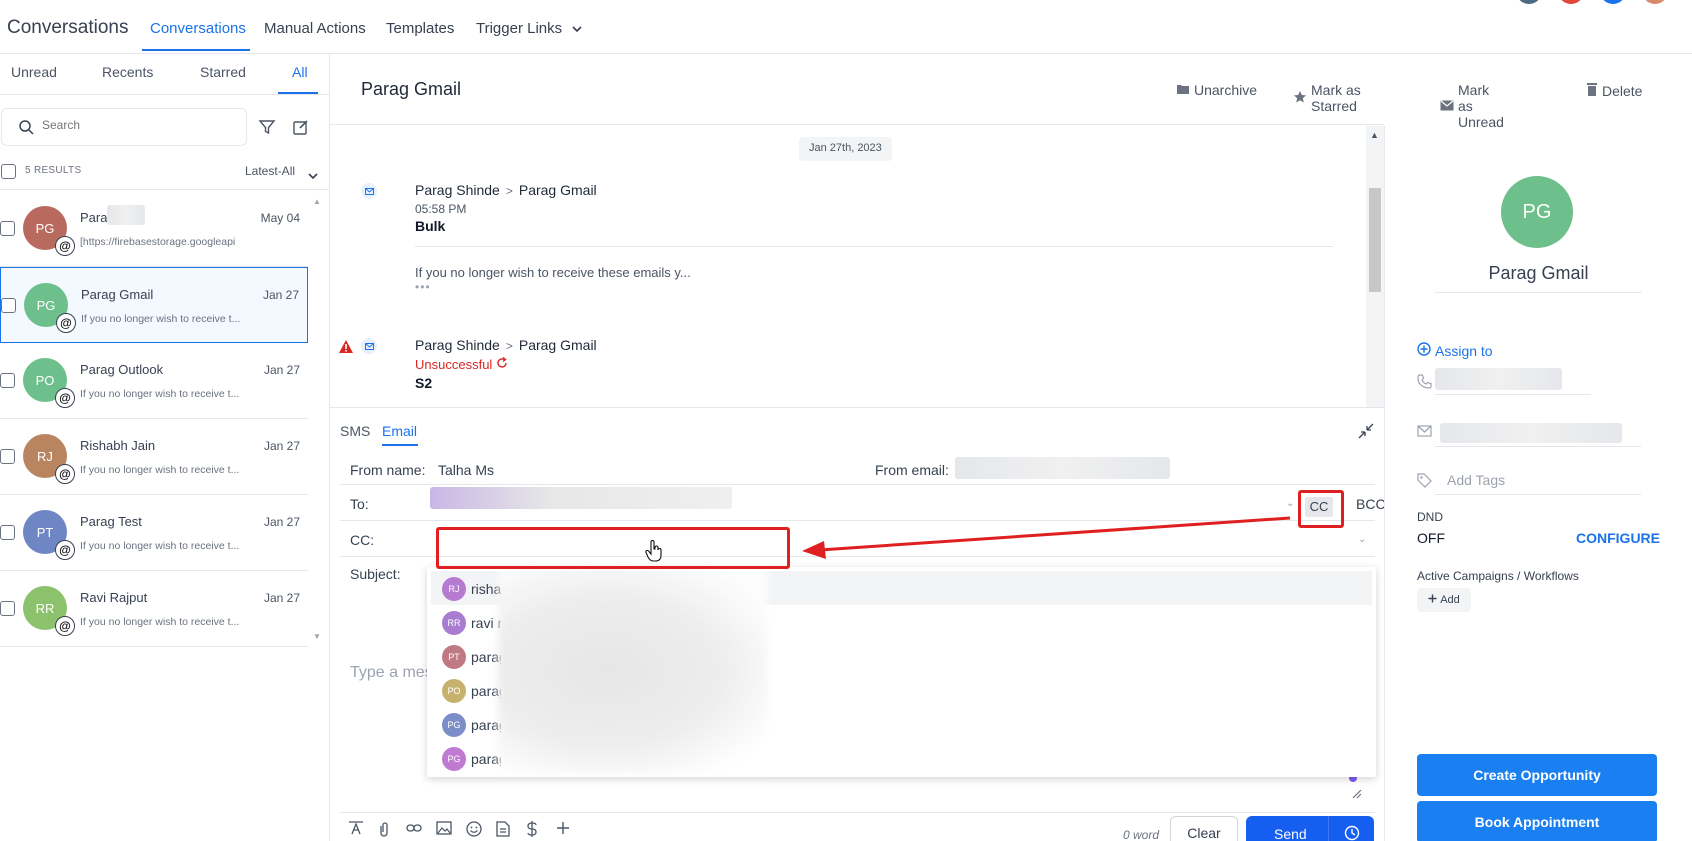  I want to click on mark-starred-label: Mark as Starred, so click(1336, 98).